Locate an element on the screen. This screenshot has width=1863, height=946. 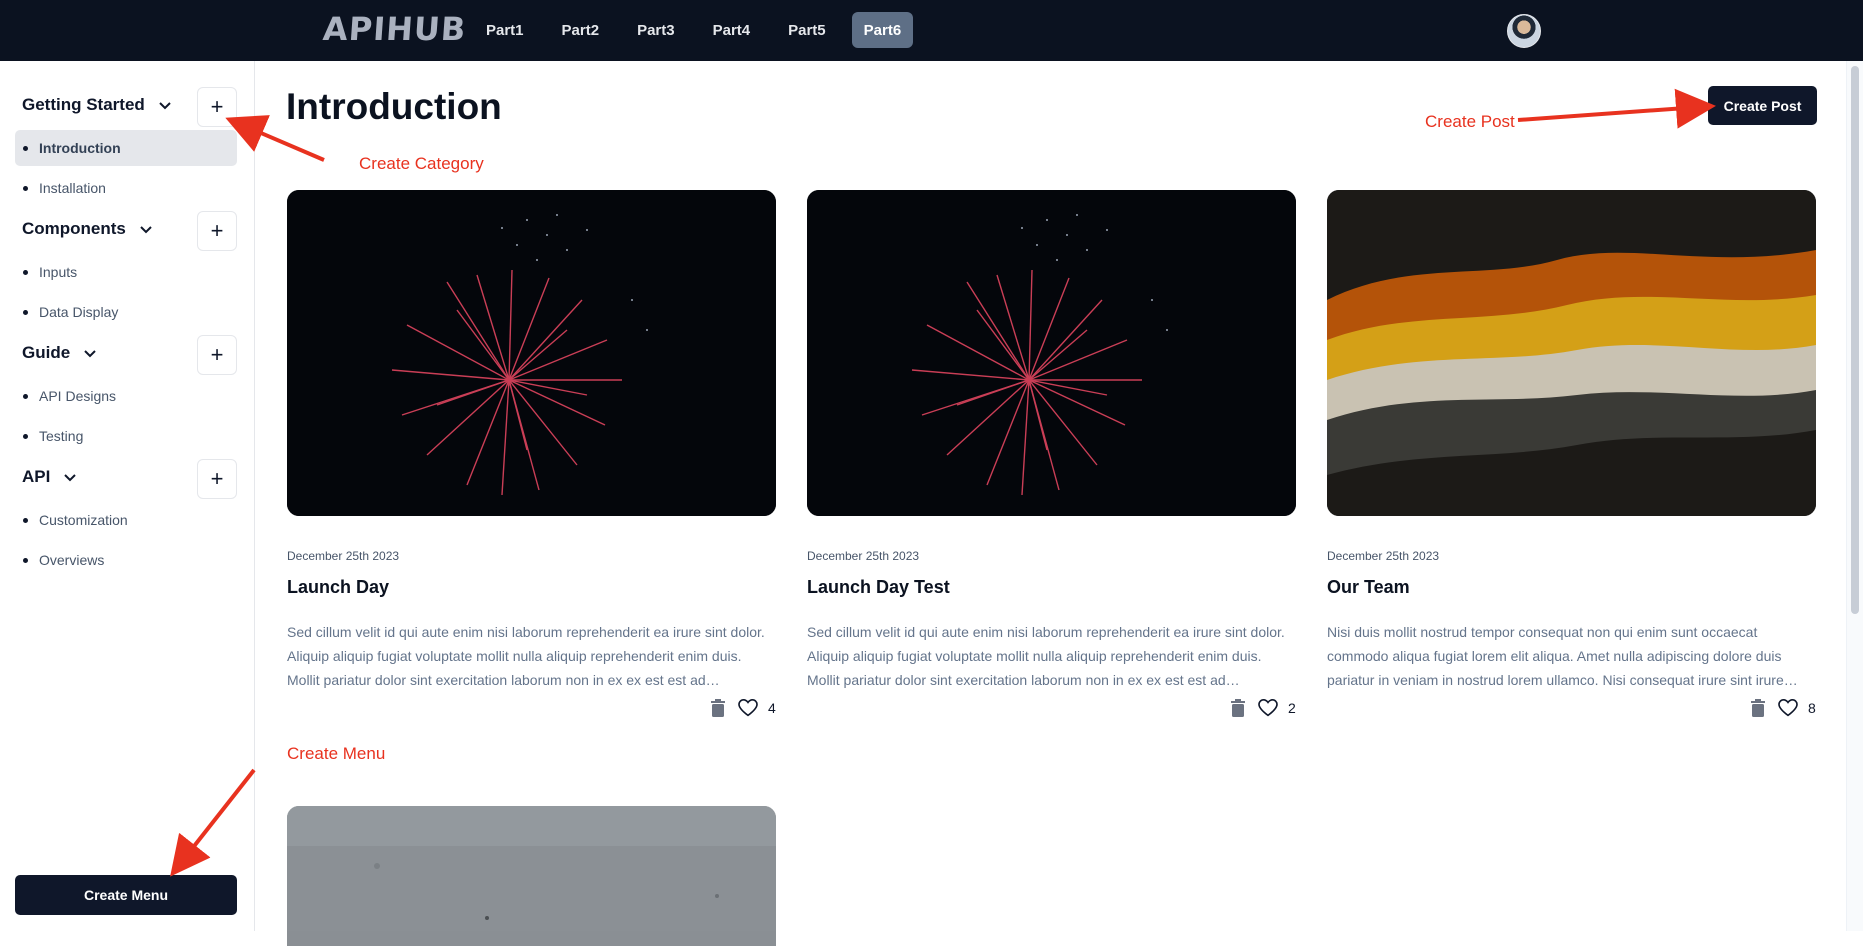
card-actions: 2 is located at coordinates (1262, 708).